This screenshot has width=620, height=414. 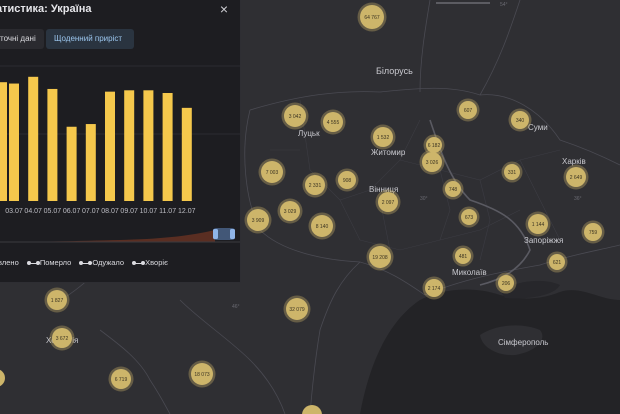 What do you see at coordinates (110, 146) in the screenshot?
I see `bar-08.07` at bounding box center [110, 146].